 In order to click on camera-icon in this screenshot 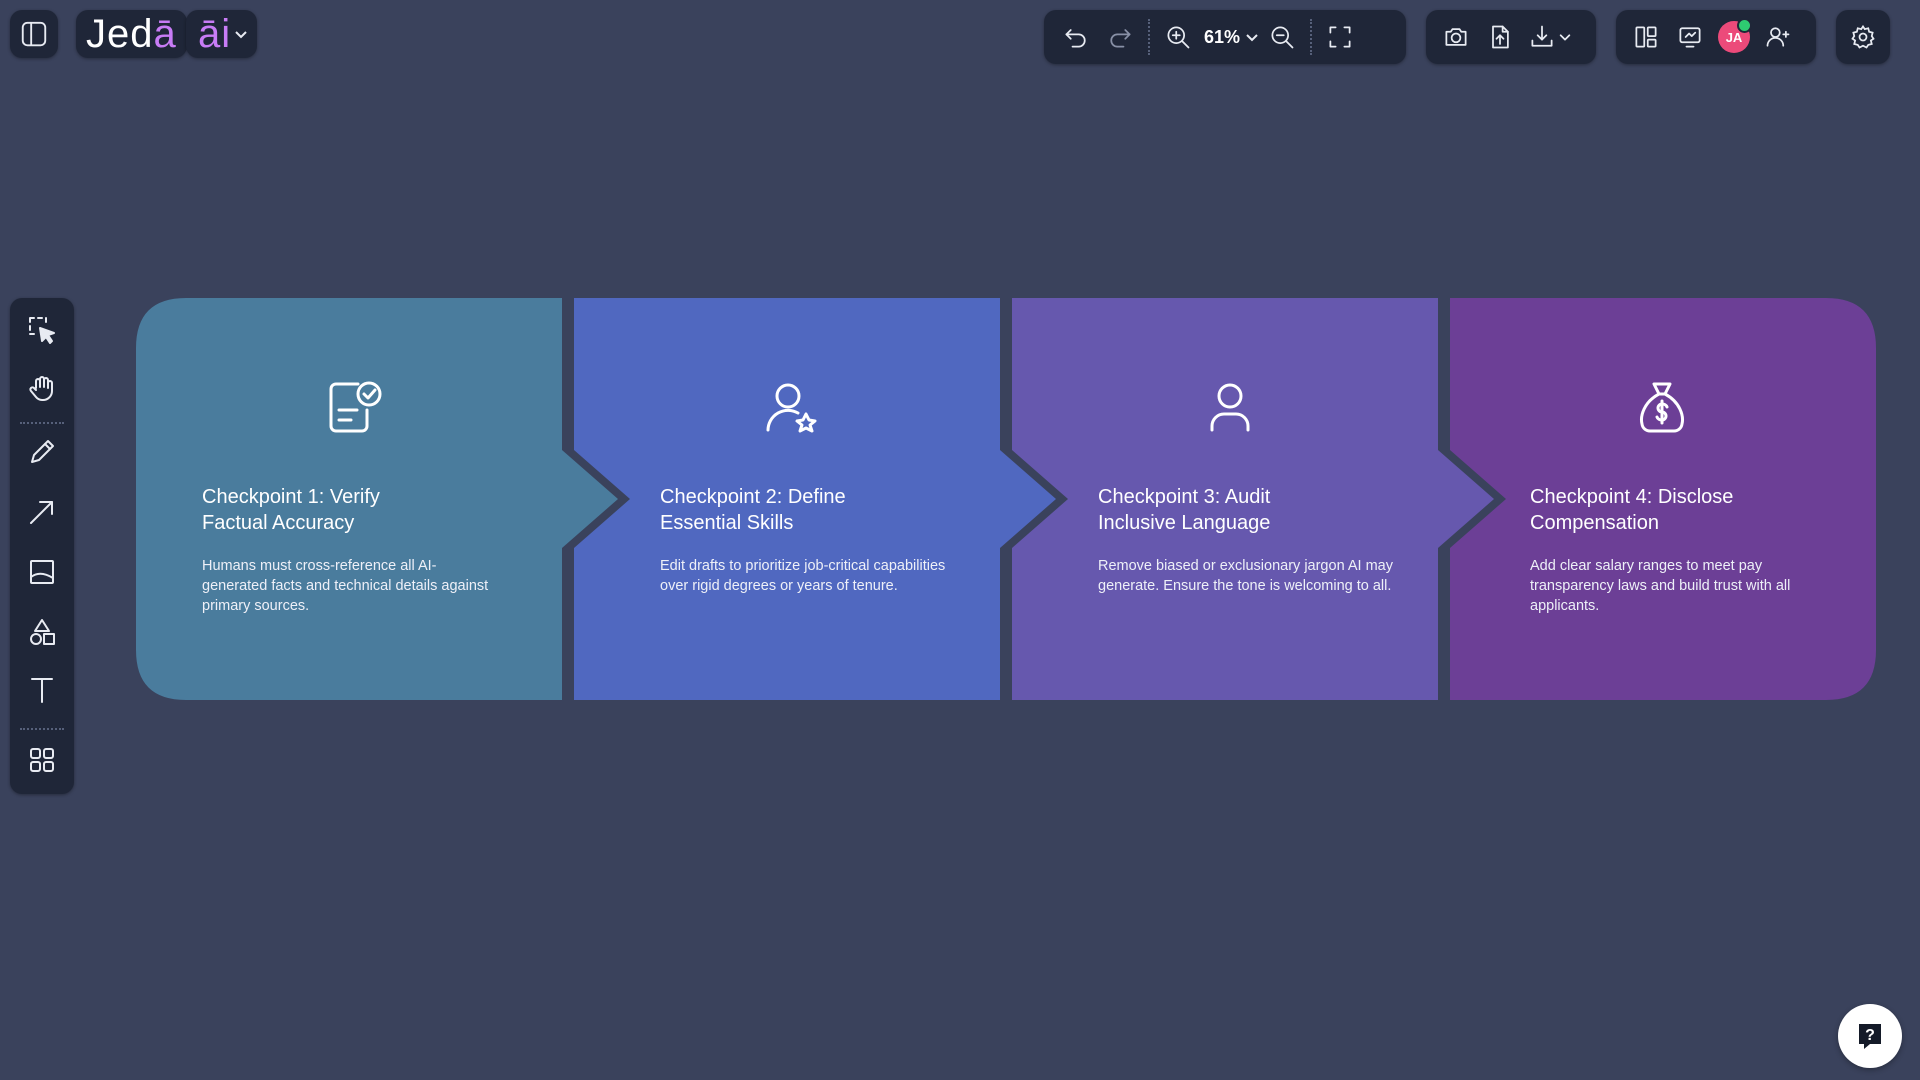, I will do `click(1456, 37)`.